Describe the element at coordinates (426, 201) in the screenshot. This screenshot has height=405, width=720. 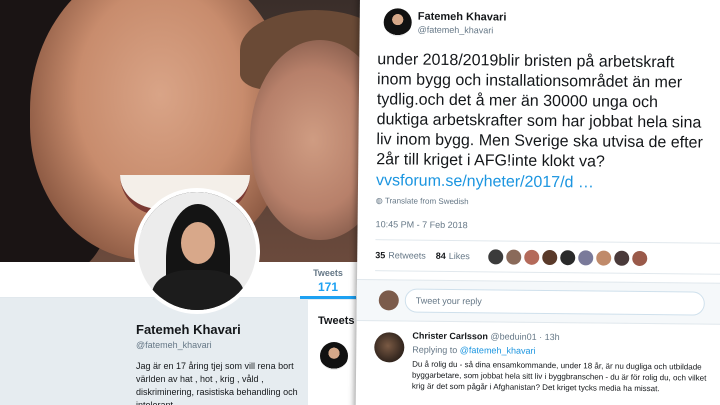
I see `translate-label: Translate from Swedish` at that location.